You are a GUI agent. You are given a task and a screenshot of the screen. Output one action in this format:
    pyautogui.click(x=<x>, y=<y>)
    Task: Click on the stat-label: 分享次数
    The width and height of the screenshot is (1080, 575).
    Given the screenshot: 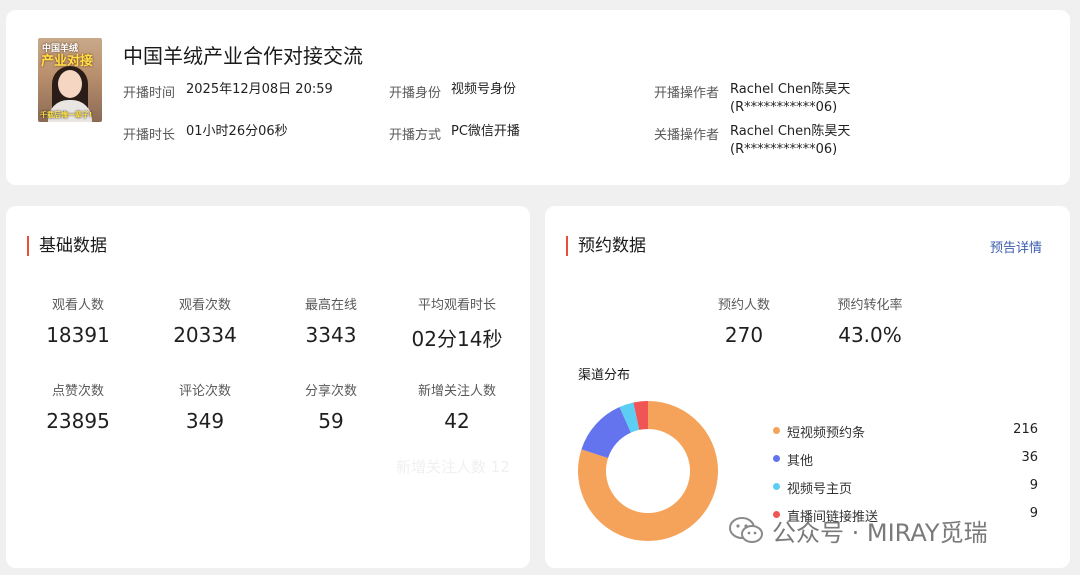 What is the action you would take?
    pyautogui.click(x=330, y=391)
    